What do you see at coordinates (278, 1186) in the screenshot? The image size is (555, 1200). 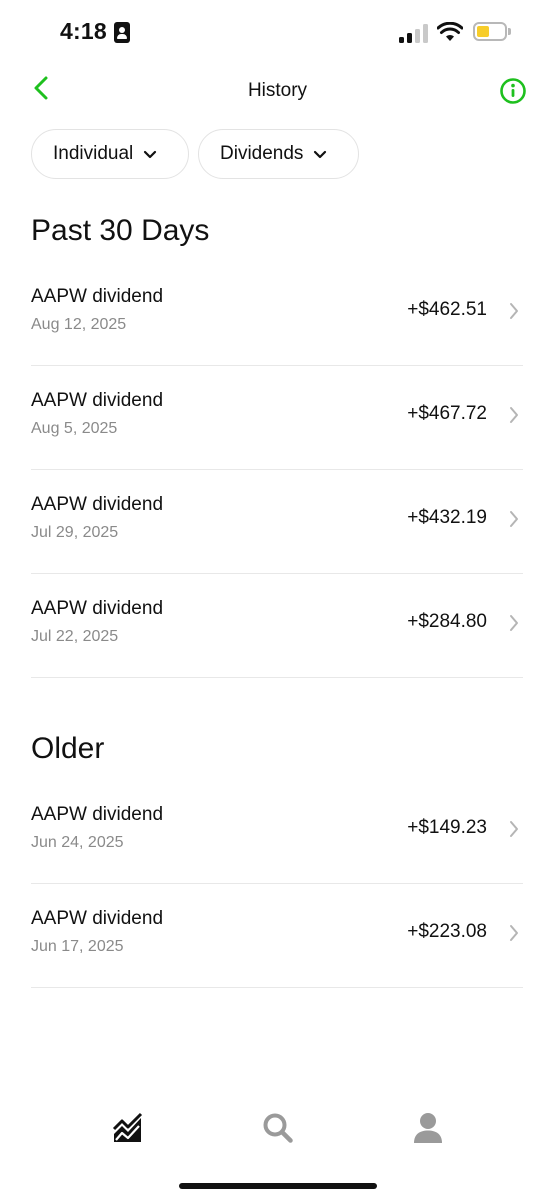 I see `home-indicator` at bounding box center [278, 1186].